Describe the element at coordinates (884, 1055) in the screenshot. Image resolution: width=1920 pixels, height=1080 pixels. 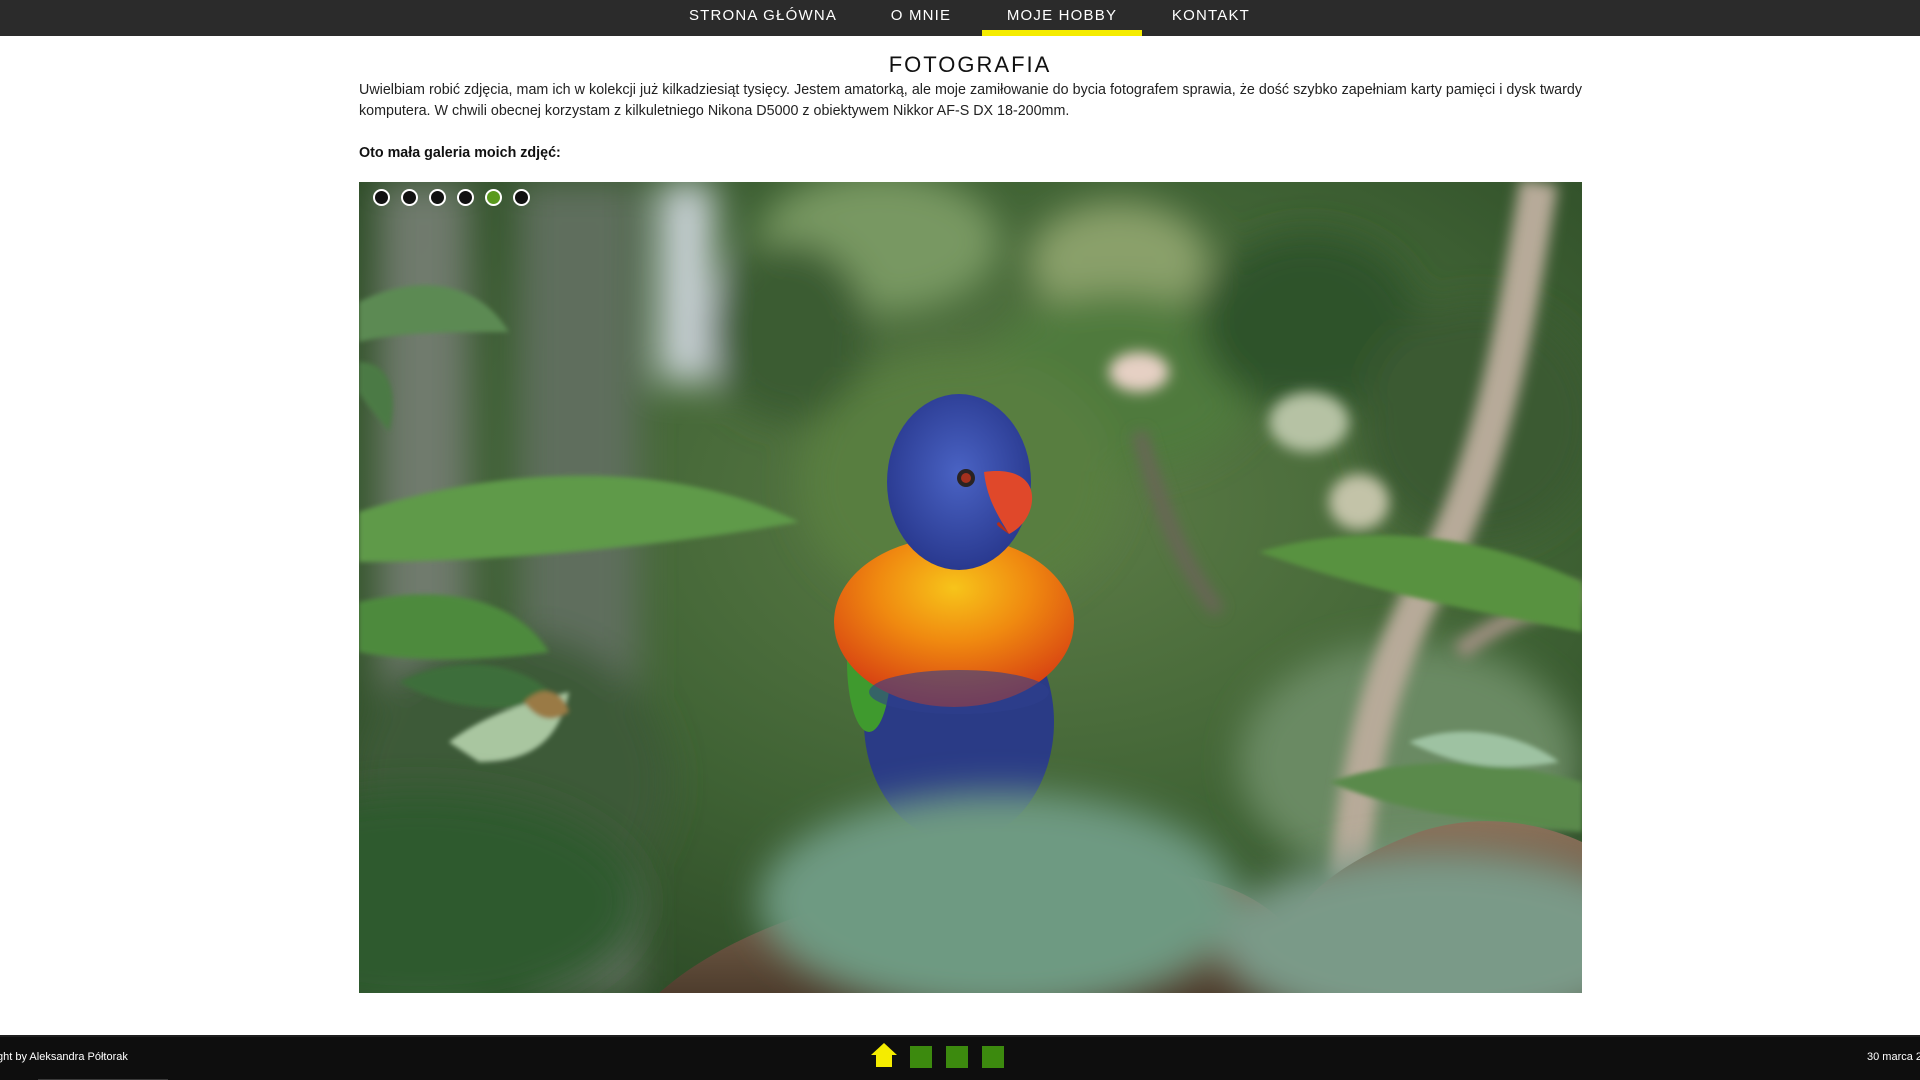
I see `home-icon` at that location.